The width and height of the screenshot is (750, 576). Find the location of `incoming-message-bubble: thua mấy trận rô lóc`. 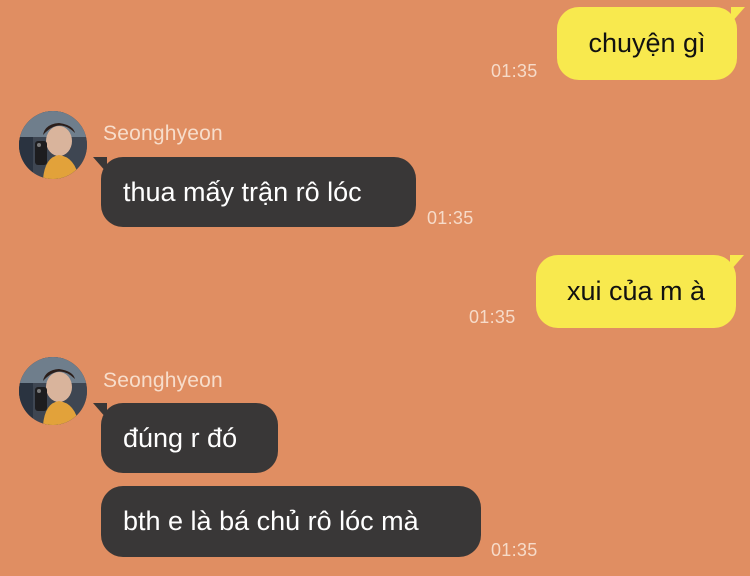

incoming-message-bubble: thua mấy trận rô lóc is located at coordinates (254, 192).